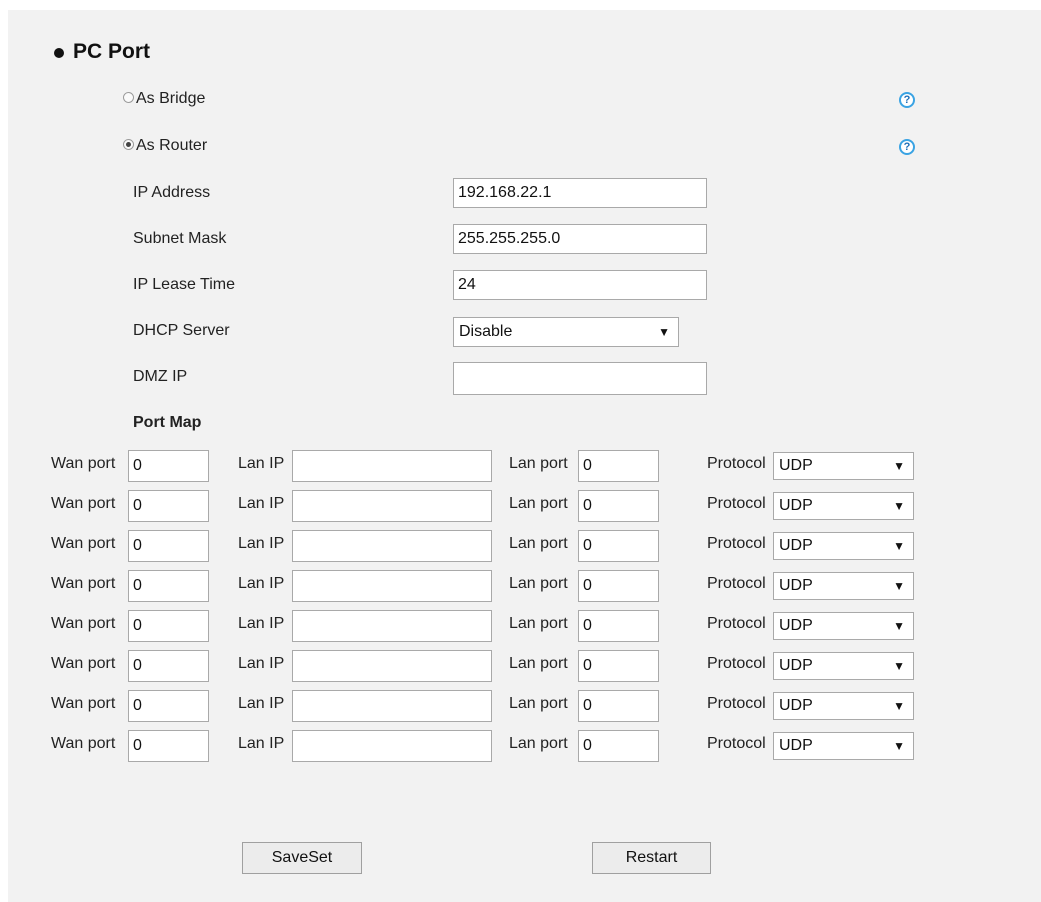 The height and width of the screenshot is (902, 1041). What do you see at coordinates (580, 239) in the screenshot?
I see `subnet-mask-input` at bounding box center [580, 239].